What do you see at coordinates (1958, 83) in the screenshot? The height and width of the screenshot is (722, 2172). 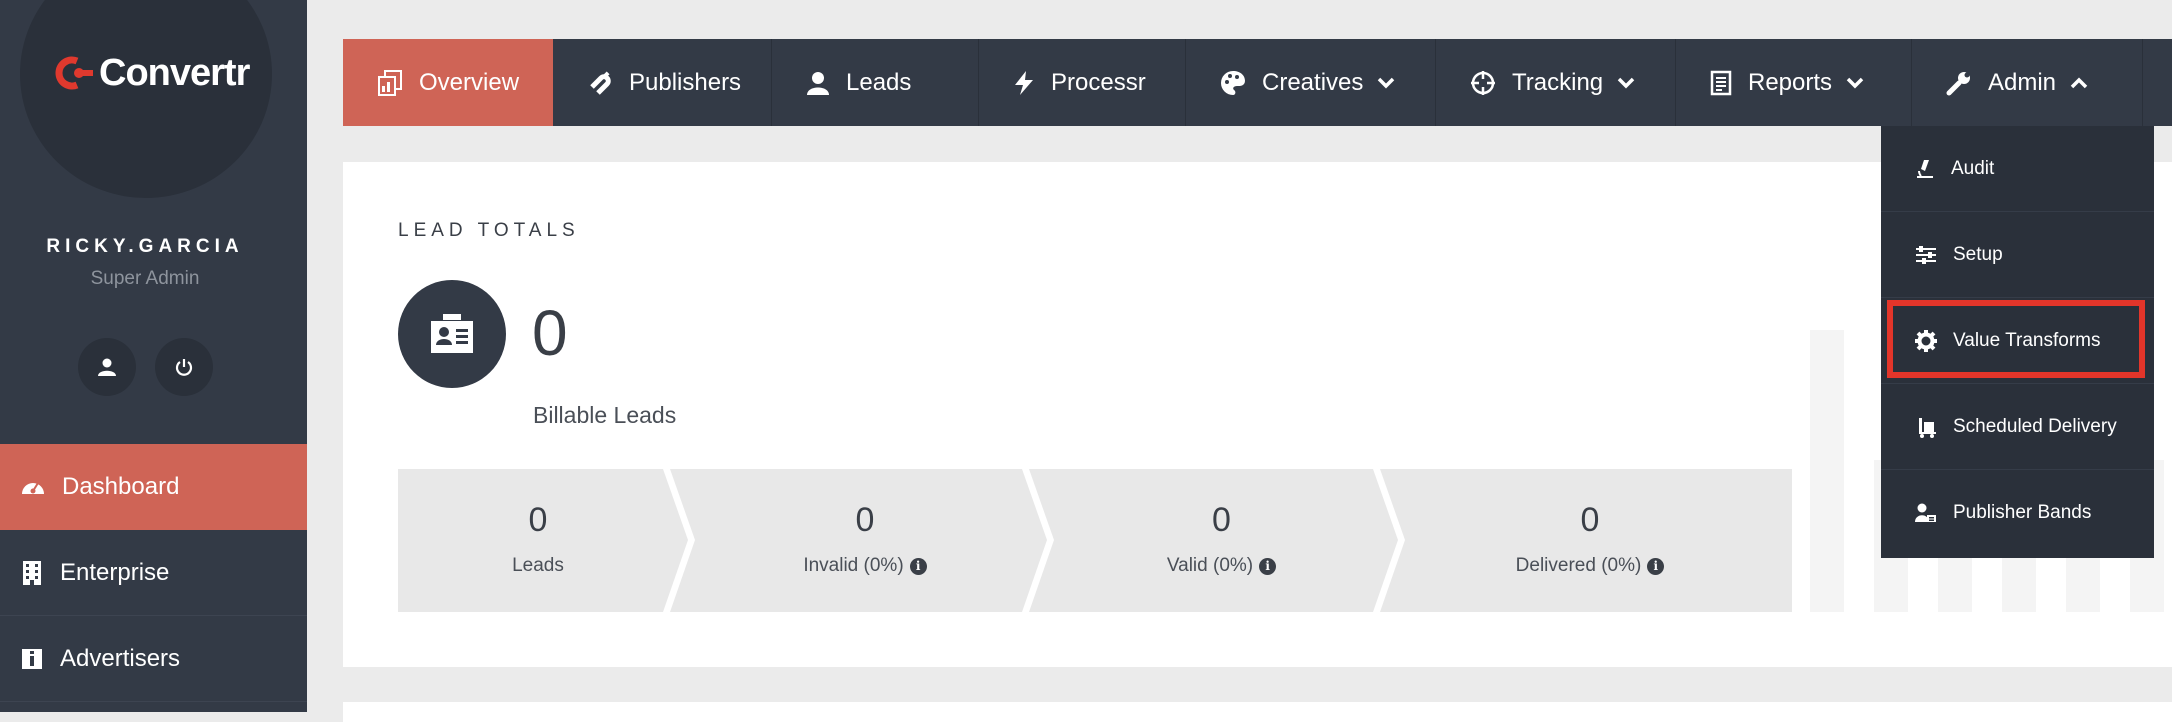 I see `wrench-icon` at bounding box center [1958, 83].